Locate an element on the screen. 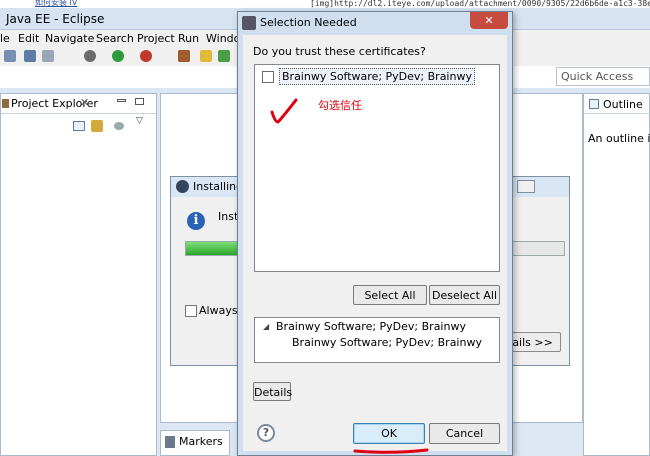 The width and height of the screenshot is (650, 456). folder-icon is located at coordinates (5, 103).